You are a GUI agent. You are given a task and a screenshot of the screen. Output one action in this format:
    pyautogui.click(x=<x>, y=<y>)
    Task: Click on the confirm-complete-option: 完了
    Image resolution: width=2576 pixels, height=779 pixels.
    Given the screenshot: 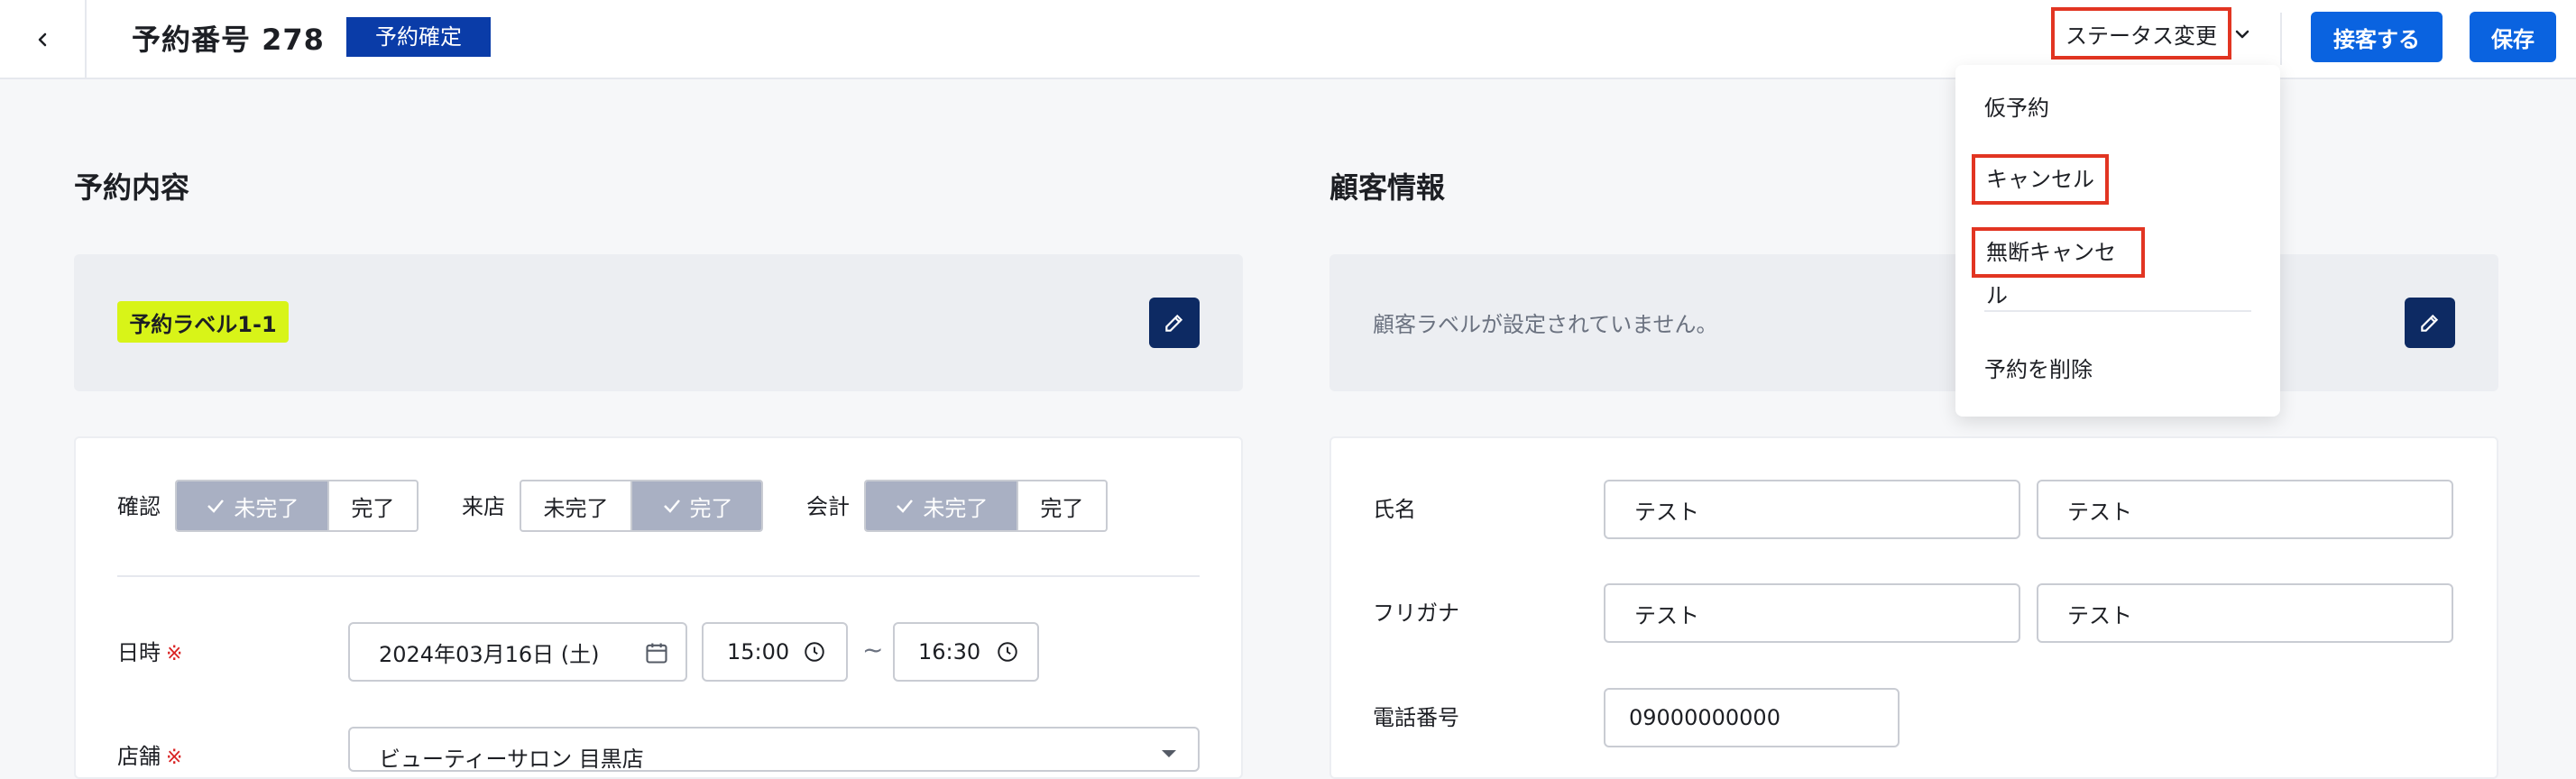 What is the action you would take?
    pyautogui.click(x=372, y=505)
    